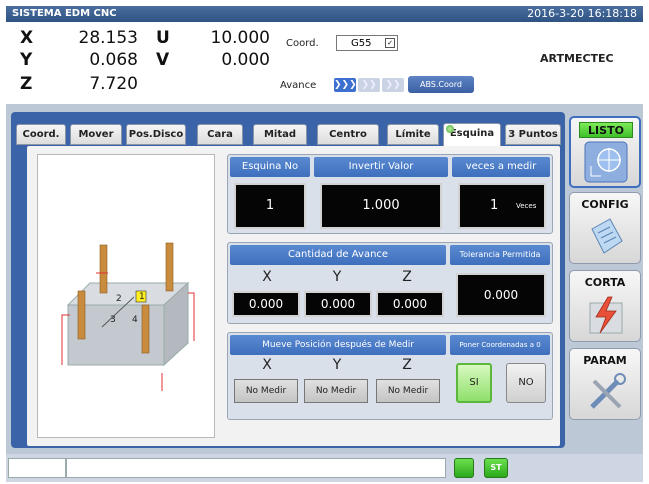  I want to click on mueve-x-button: No Medir, so click(266, 391).